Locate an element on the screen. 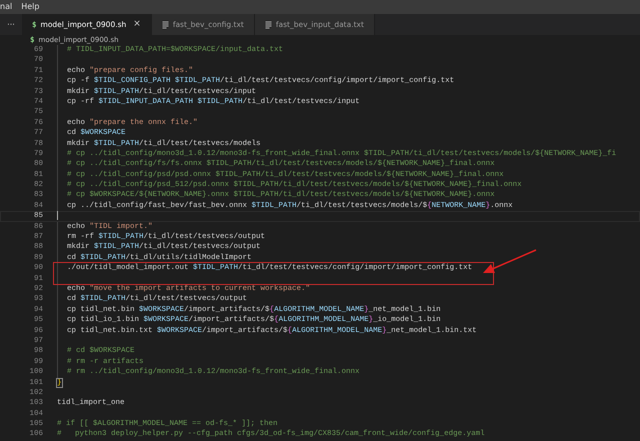 Image resolution: width=640 pixels, height=441 pixels. menu-item: Help is located at coordinates (30, 7).